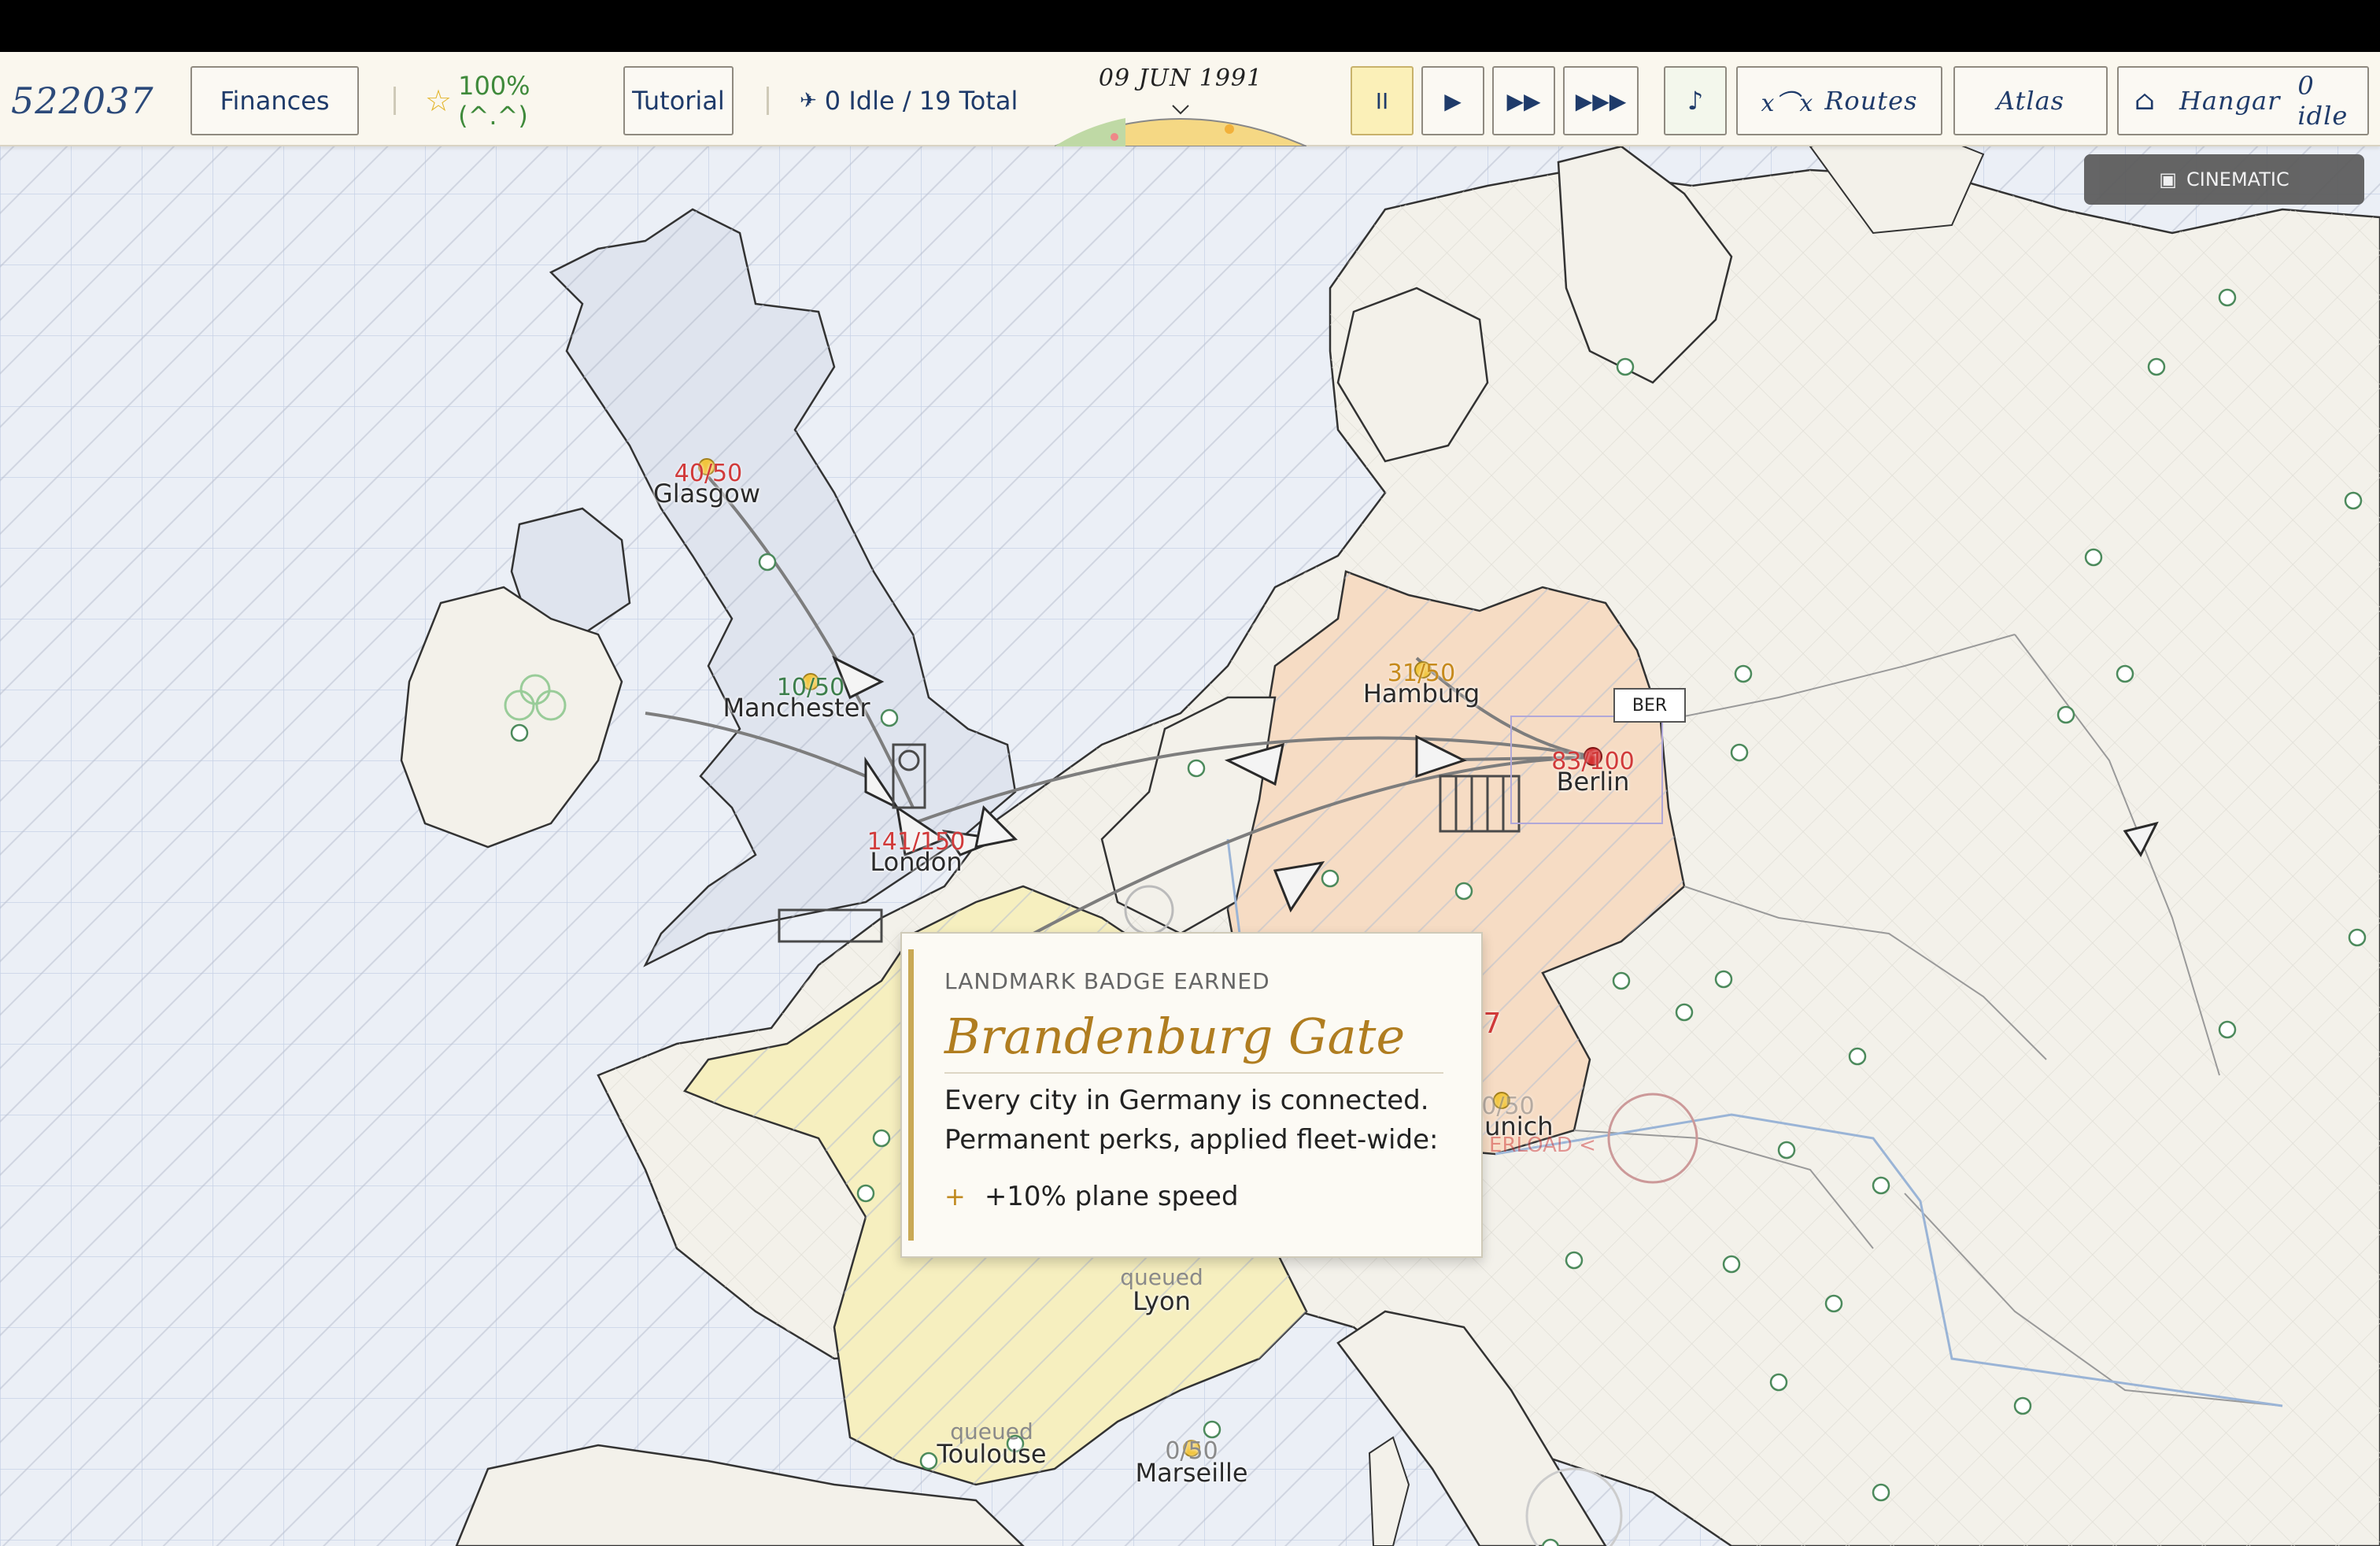 This screenshot has width=2380, height=1546. What do you see at coordinates (1787, 103) in the screenshot?
I see `routes-icon: x⌒x` at bounding box center [1787, 103].